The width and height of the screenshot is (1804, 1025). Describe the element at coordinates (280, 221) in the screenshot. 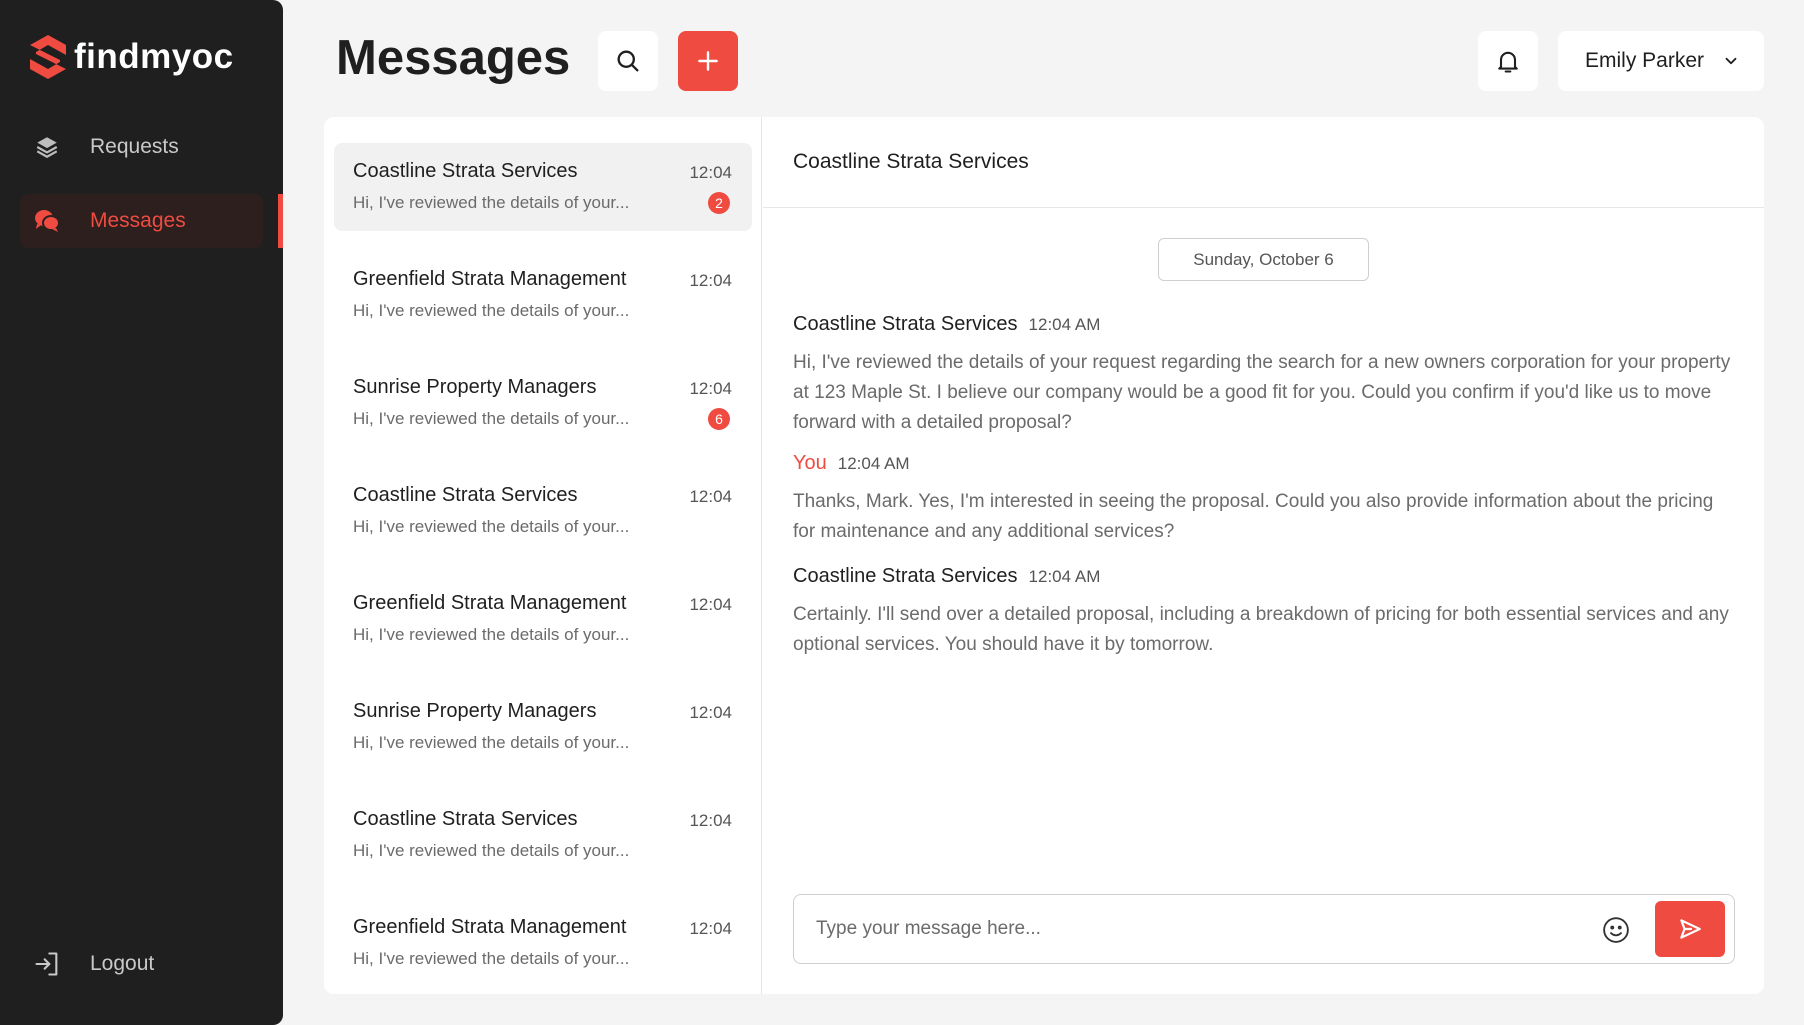

I see `active-nav-marker` at that location.